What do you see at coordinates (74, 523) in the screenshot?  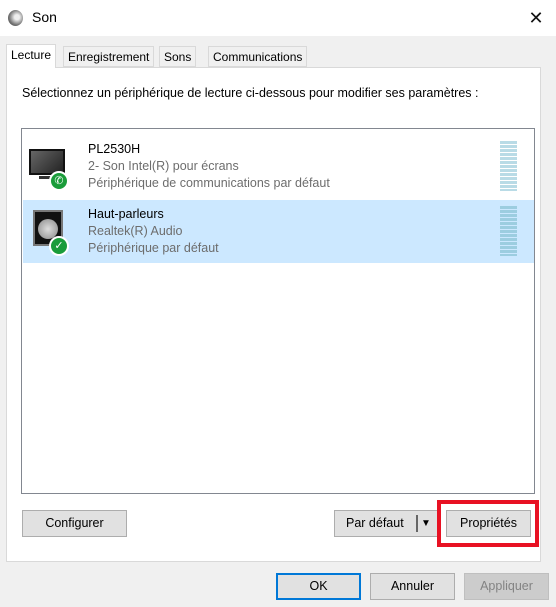 I see `configure-button: Configurer` at bounding box center [74, 523].